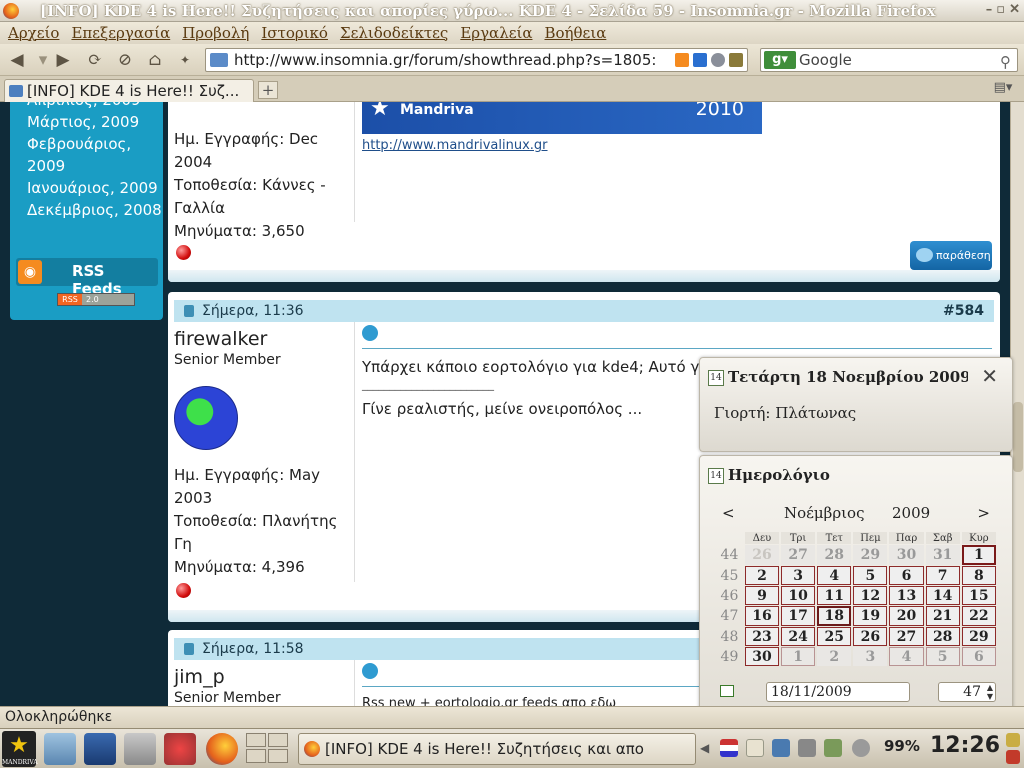 This screenshot has height=768, width=1024. I want to click on application-launcher-button: ★ MANDRIVA, so click(20, 749).